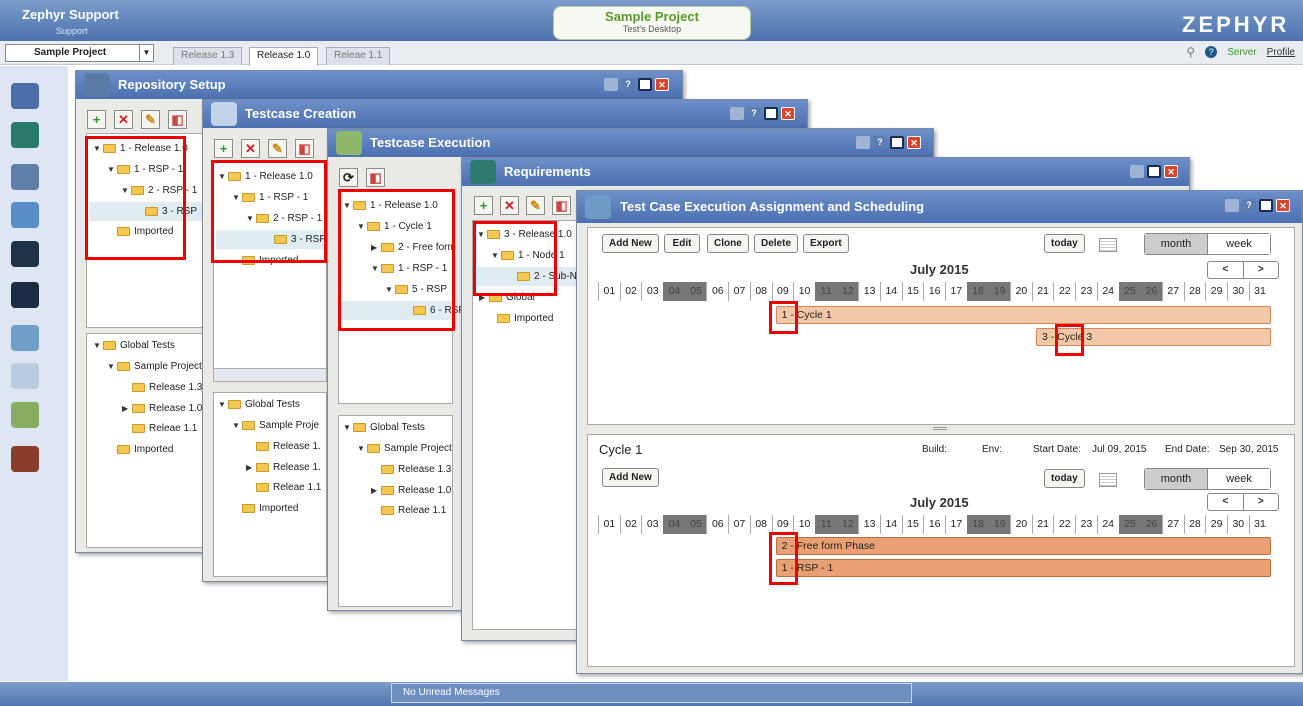 This screenshot has width=1303, height=706. Describe the element at coordinates (505, 114) in the screenshot. I see `window-title: Testcase Creation` at that location.